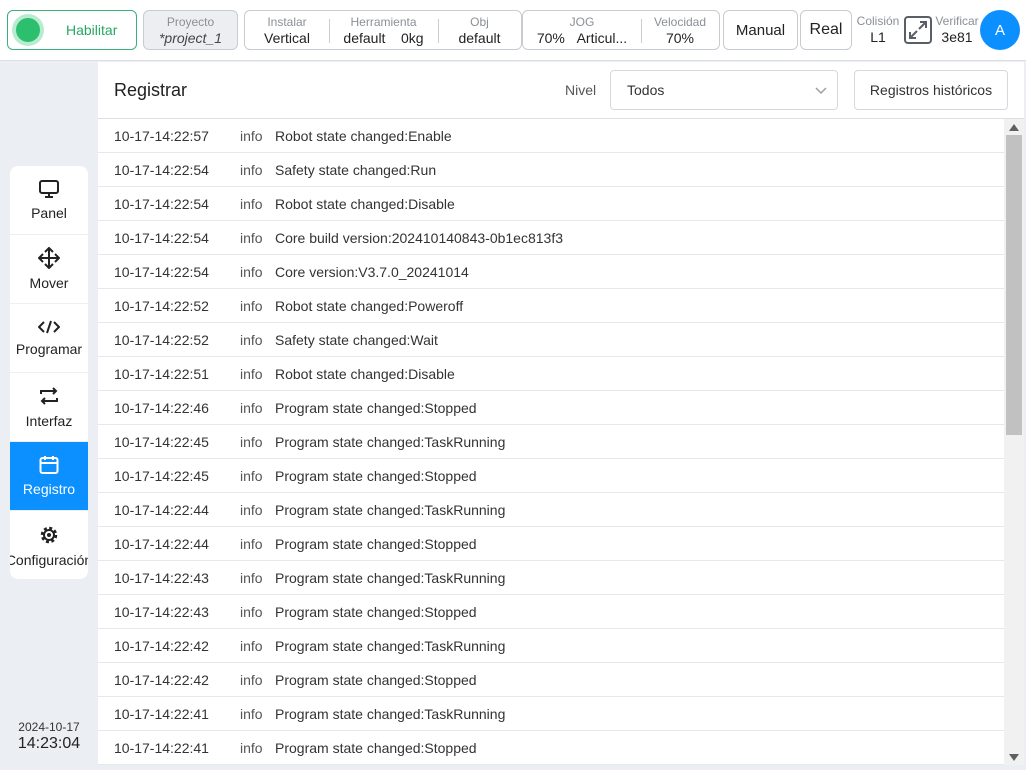 This screenshot has height=770, width=1026. Describe the element at coordinates (49, 269) in the screenshot. I see `sidebar-item-move: Mover` at that location.